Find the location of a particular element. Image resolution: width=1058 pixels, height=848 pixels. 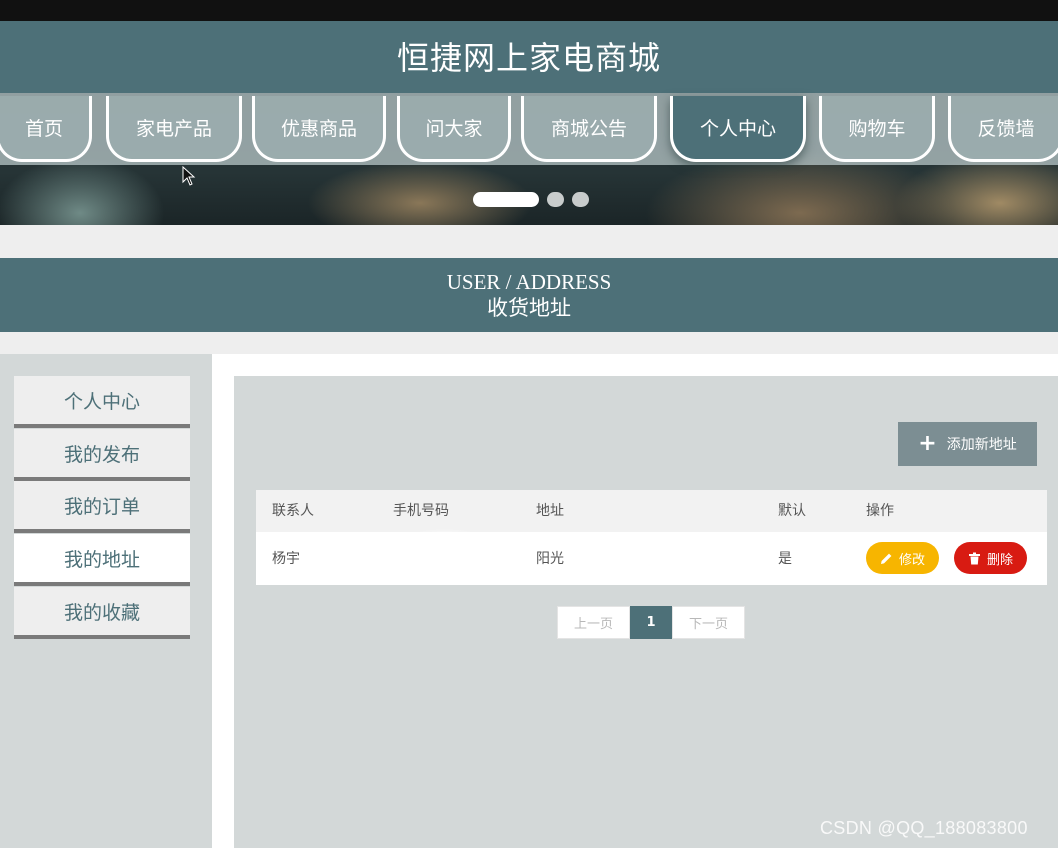

nav-item-discount: 优惠商品 is located at coordinates (319, 129).